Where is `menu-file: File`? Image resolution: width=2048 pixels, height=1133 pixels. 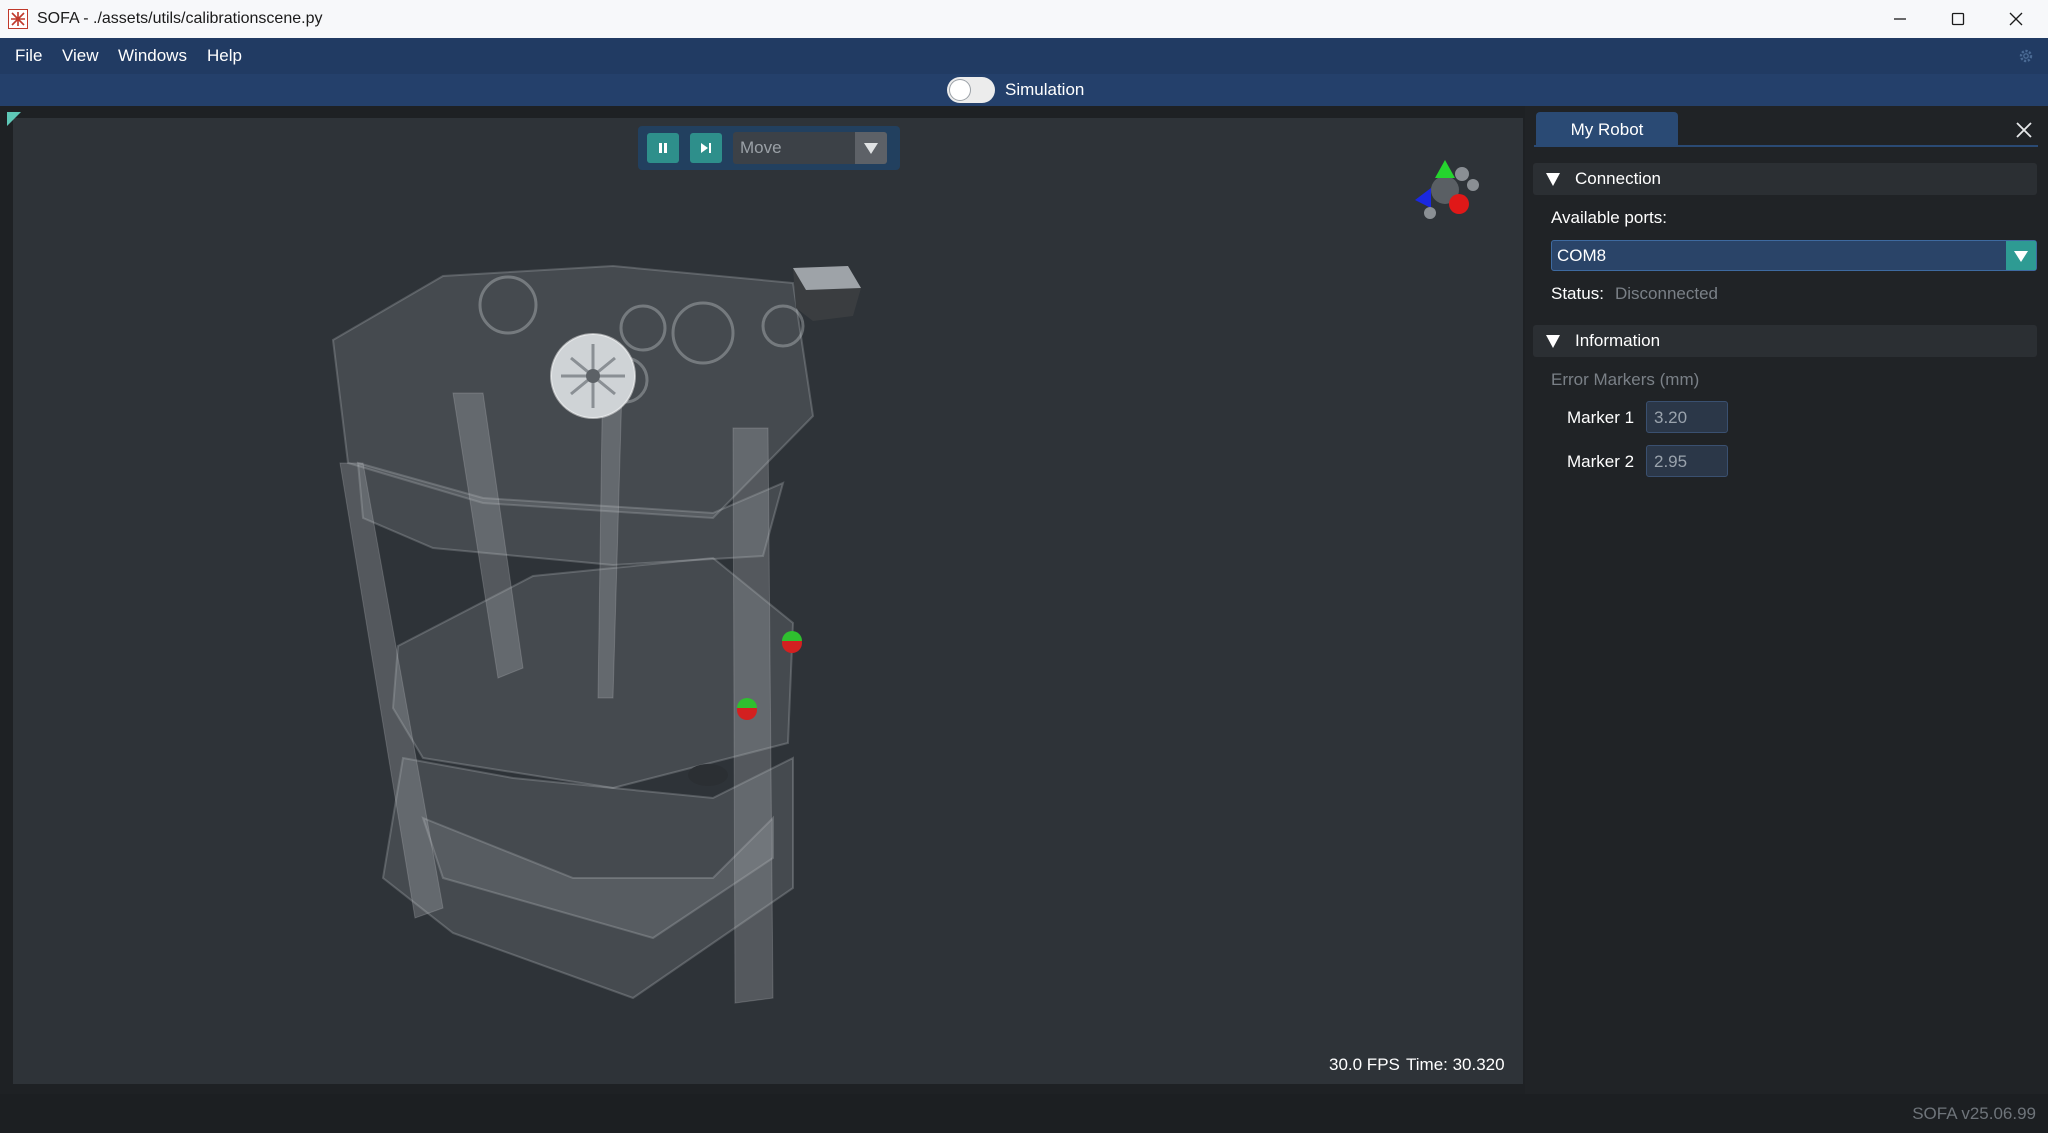
menu-file: File is located at coordinates (28, 56).